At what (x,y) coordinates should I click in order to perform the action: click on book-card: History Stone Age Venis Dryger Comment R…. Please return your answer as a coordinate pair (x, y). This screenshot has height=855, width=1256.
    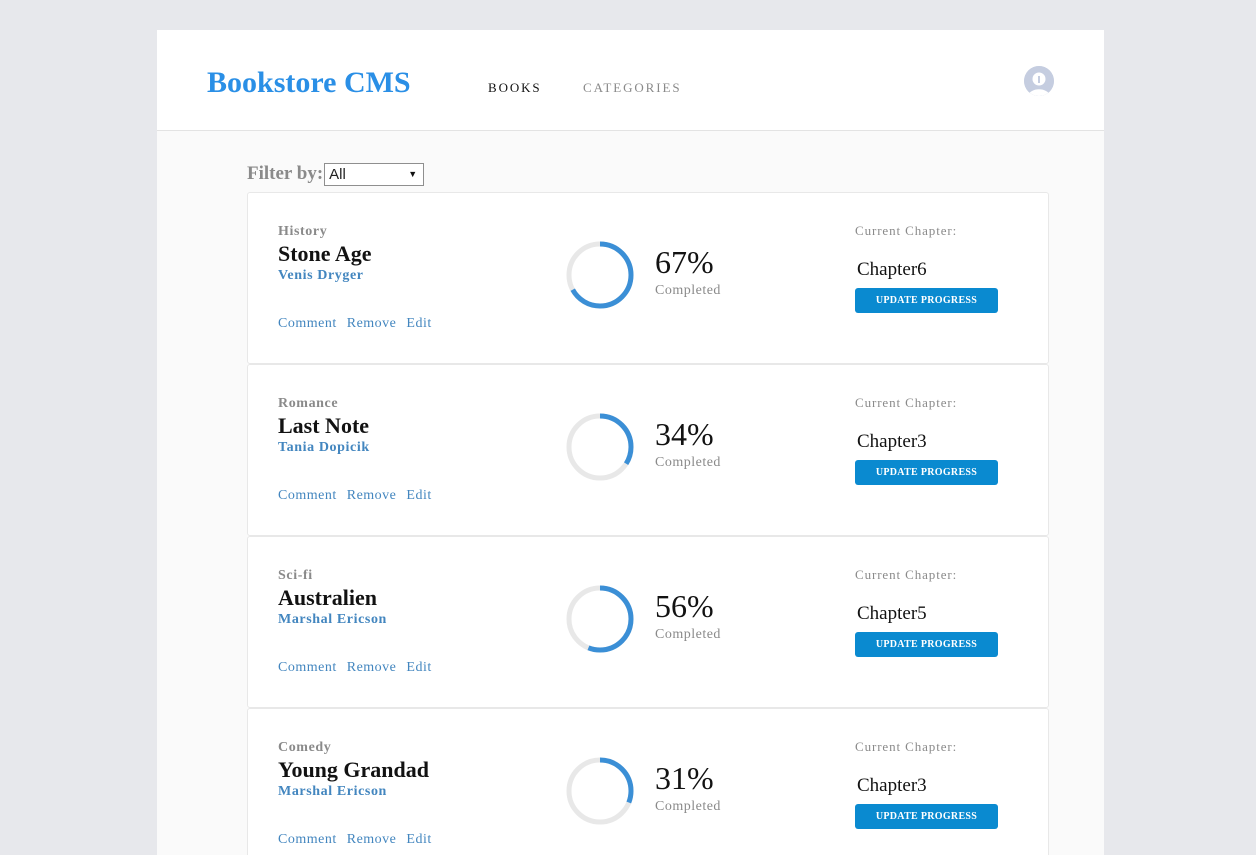
    Looking at the image, I should click on (648, 278).